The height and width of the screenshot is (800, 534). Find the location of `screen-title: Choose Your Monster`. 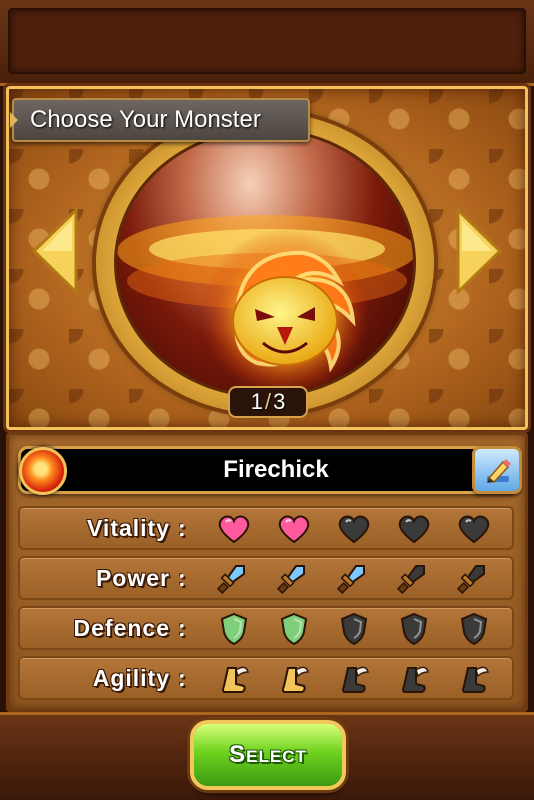

screen-title: Choose Your Monster is located at coordinates (145, 119).